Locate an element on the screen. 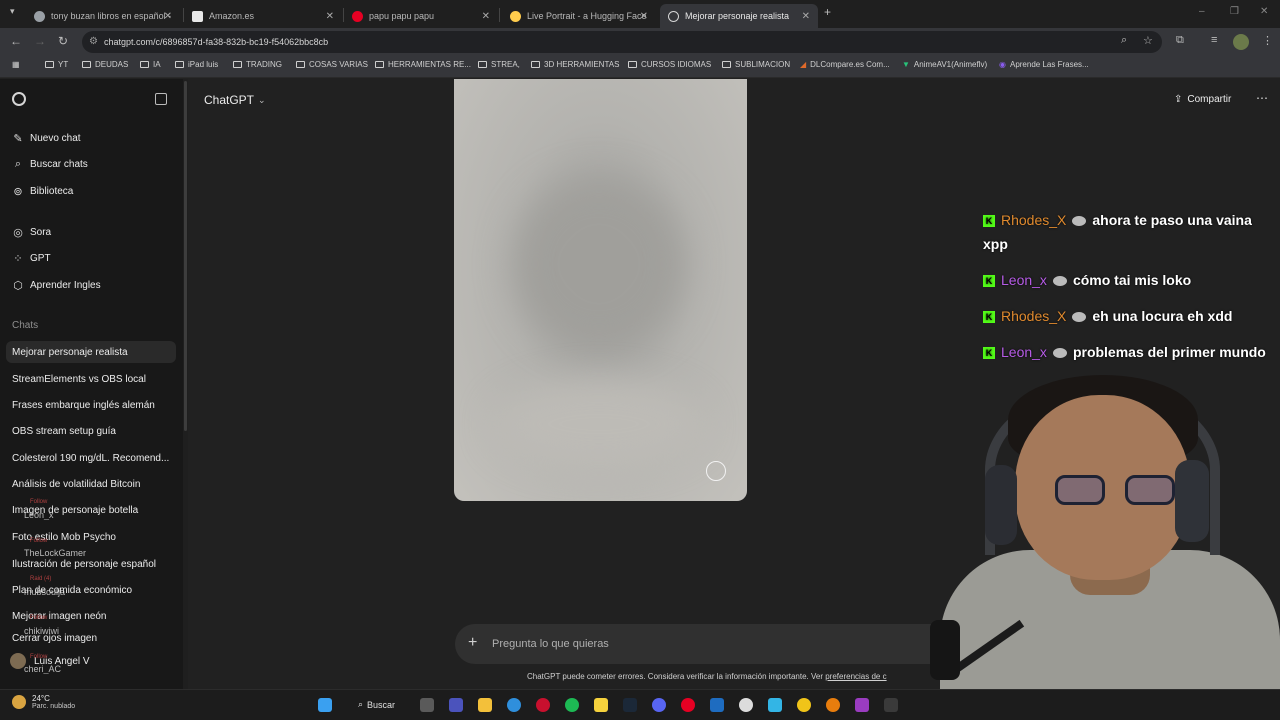 The image size is (1280, 720). bookmark-folder: 3D HERRAMIENTAS is located at coordinates (575, 64).